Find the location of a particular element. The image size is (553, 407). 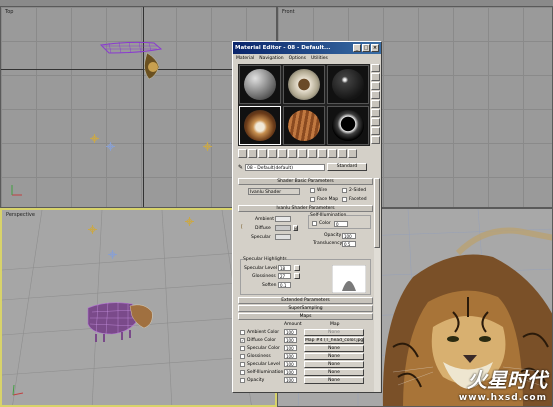

rollout-shader-params: Ivanlu Shader Parameters is located at coordinates (305, 208).